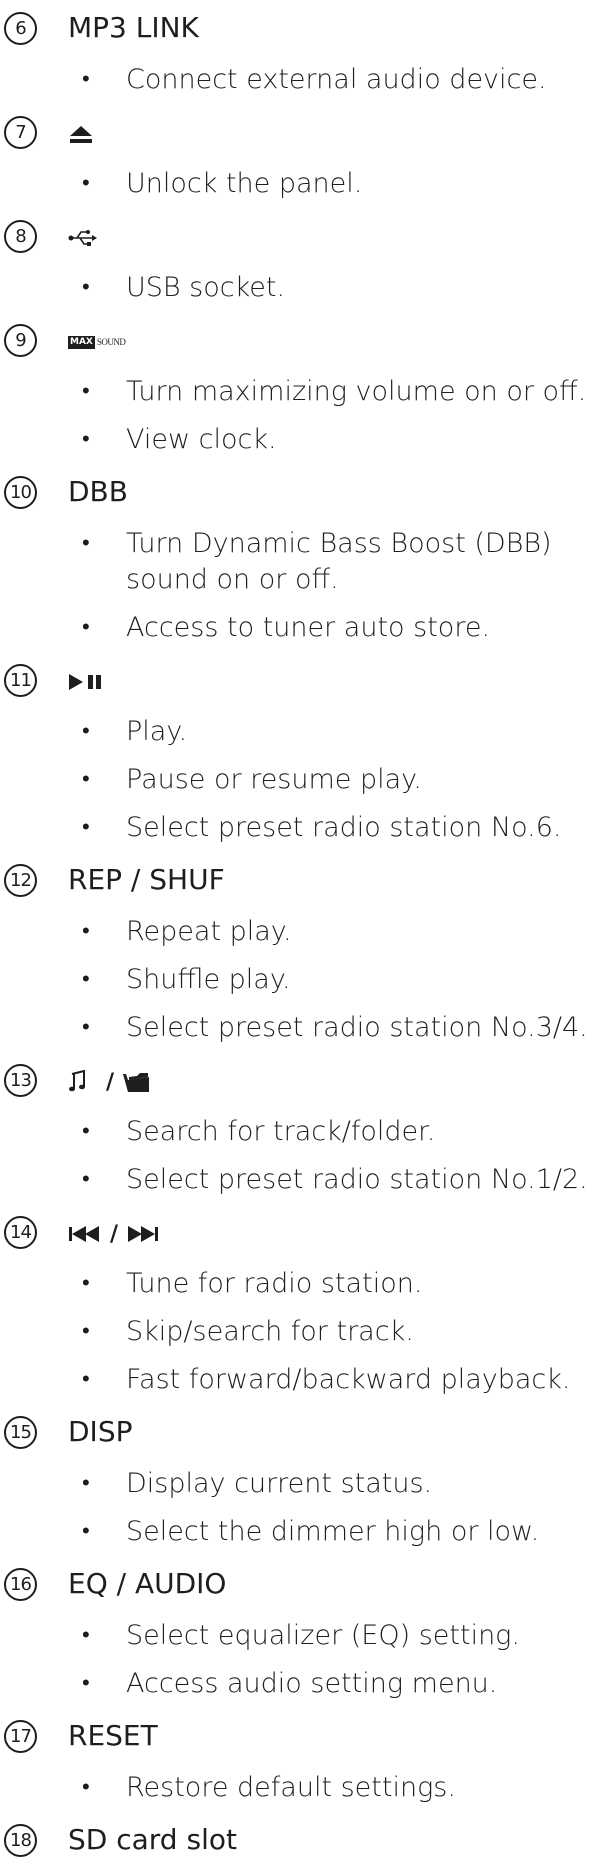  I want to click on max-badge: MAX, so click(81, 342).